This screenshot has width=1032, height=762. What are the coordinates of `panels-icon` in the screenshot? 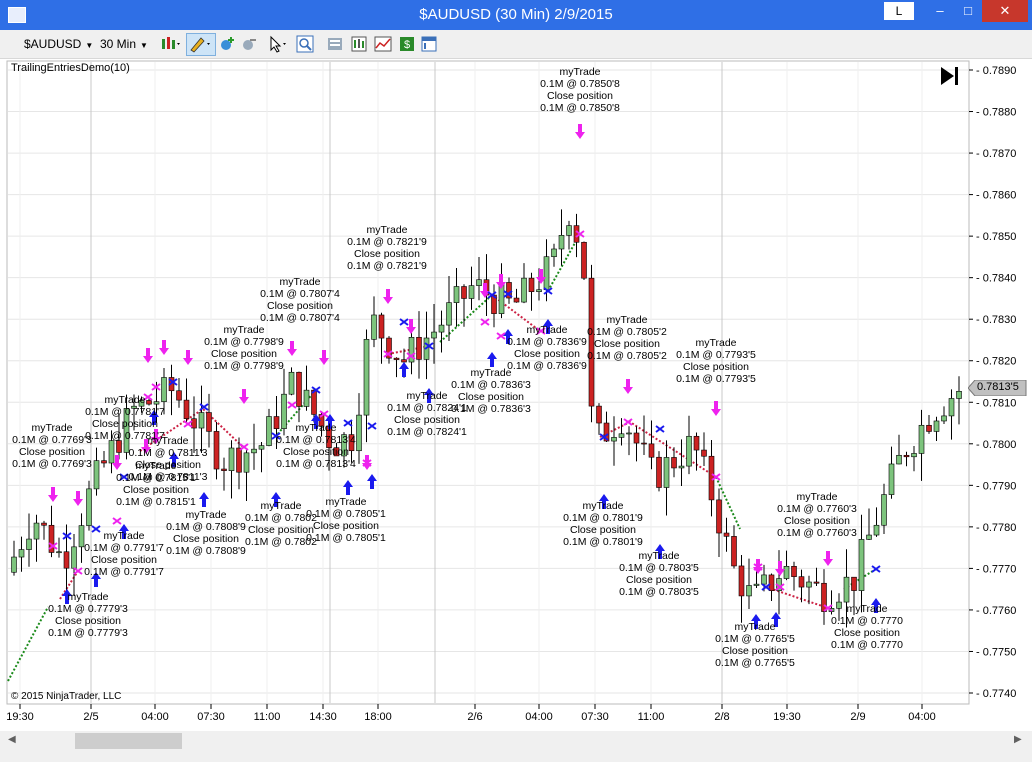 It's located at (429, 44).